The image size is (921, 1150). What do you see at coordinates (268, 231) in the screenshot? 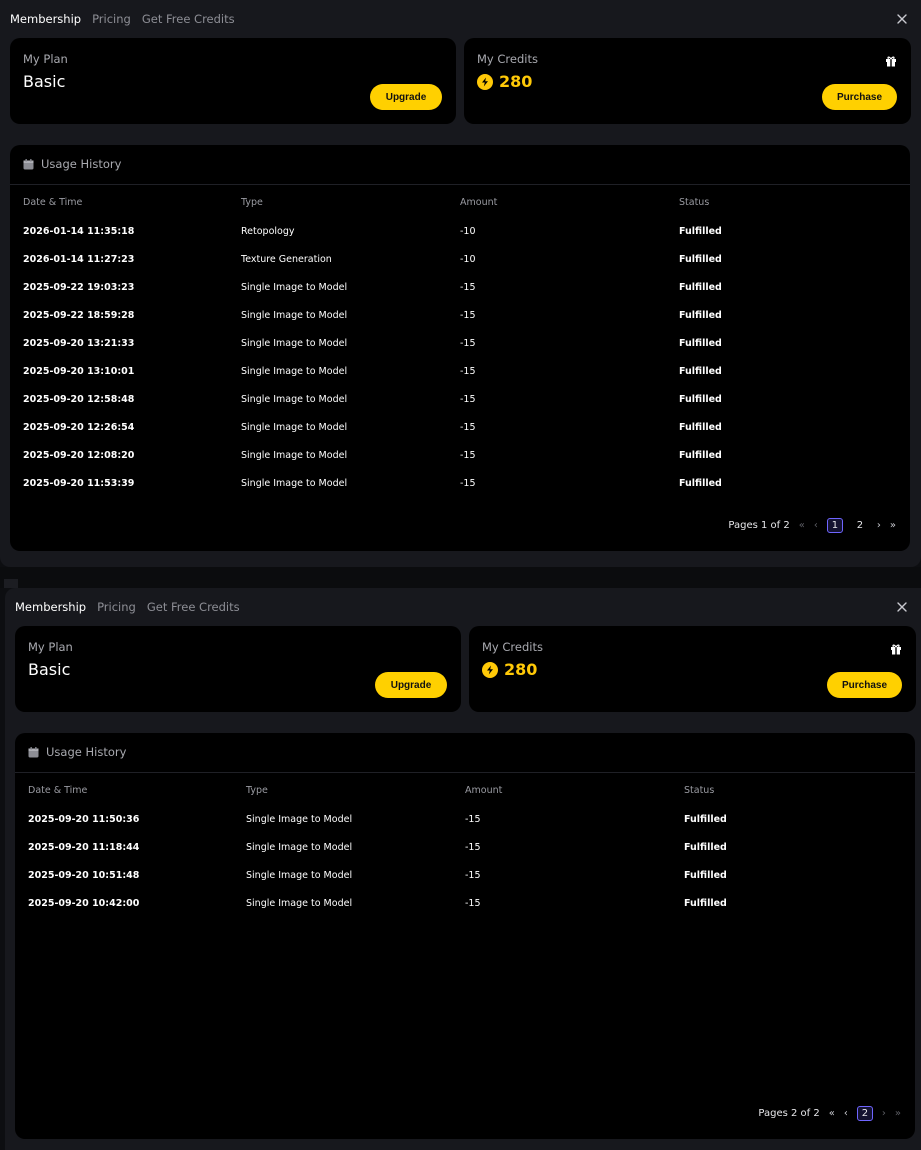
I see `cell-type: Retopology` at bounding box center [268, 231].